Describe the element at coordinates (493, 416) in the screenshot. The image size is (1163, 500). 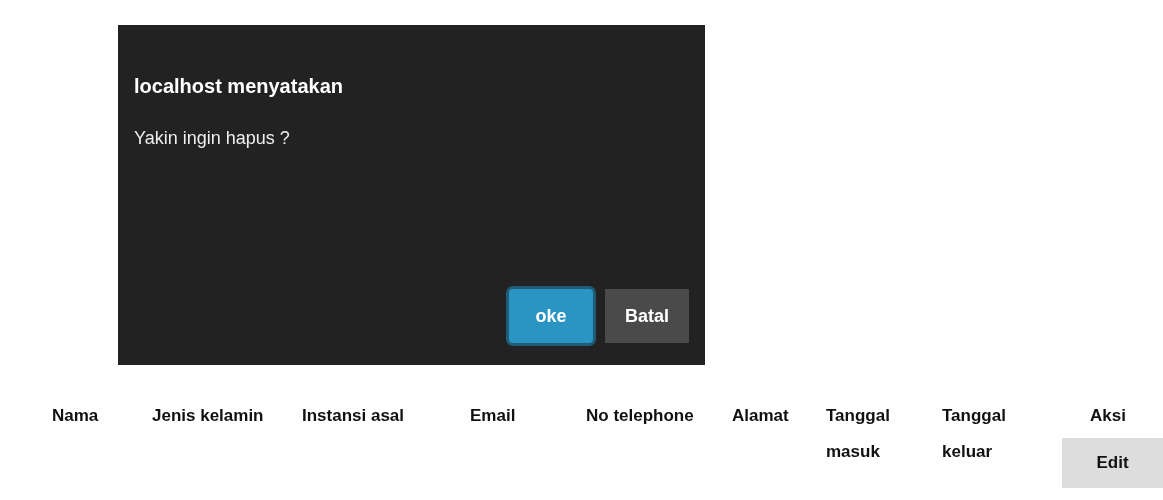
I see `column-header: Email` at that location.